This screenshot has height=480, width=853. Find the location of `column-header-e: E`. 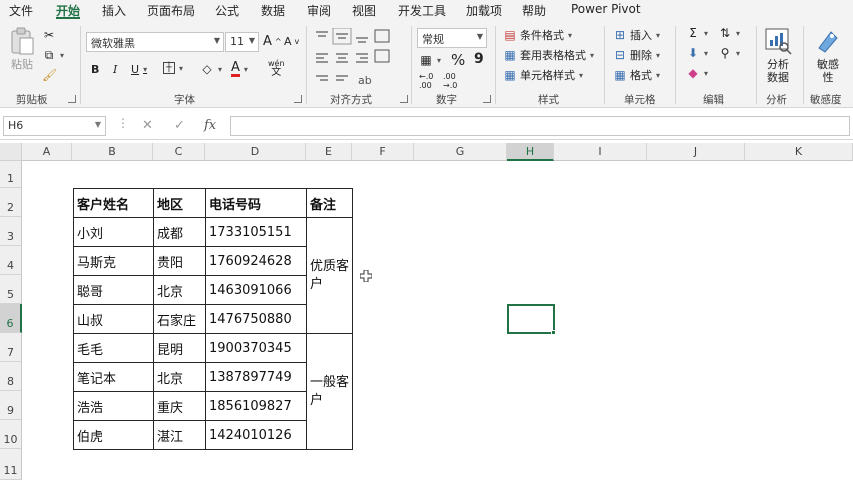

column-header-e: E is located at coordinates (329, 152).